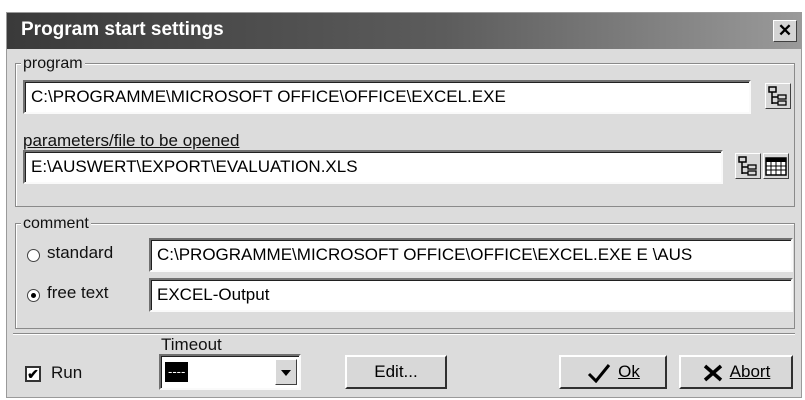 This screenshot has height=400, width=805. I want to click on program-browse-button, so click(778, 96).